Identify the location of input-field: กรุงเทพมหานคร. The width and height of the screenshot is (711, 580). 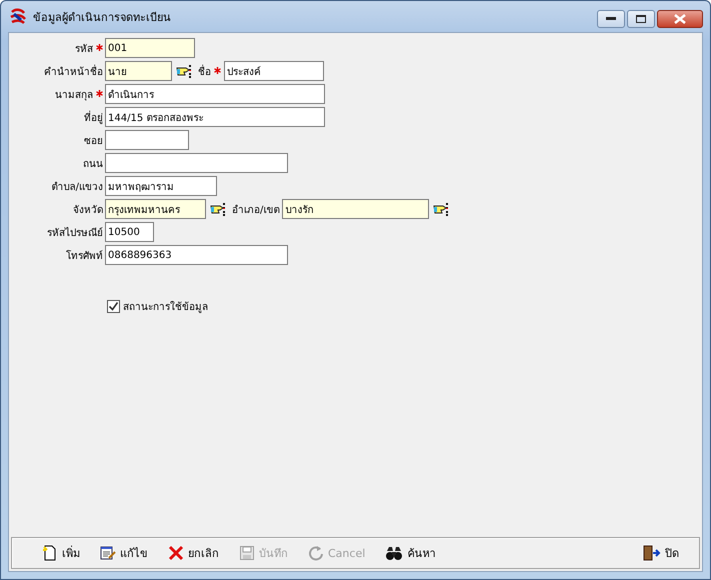
(155, 209).